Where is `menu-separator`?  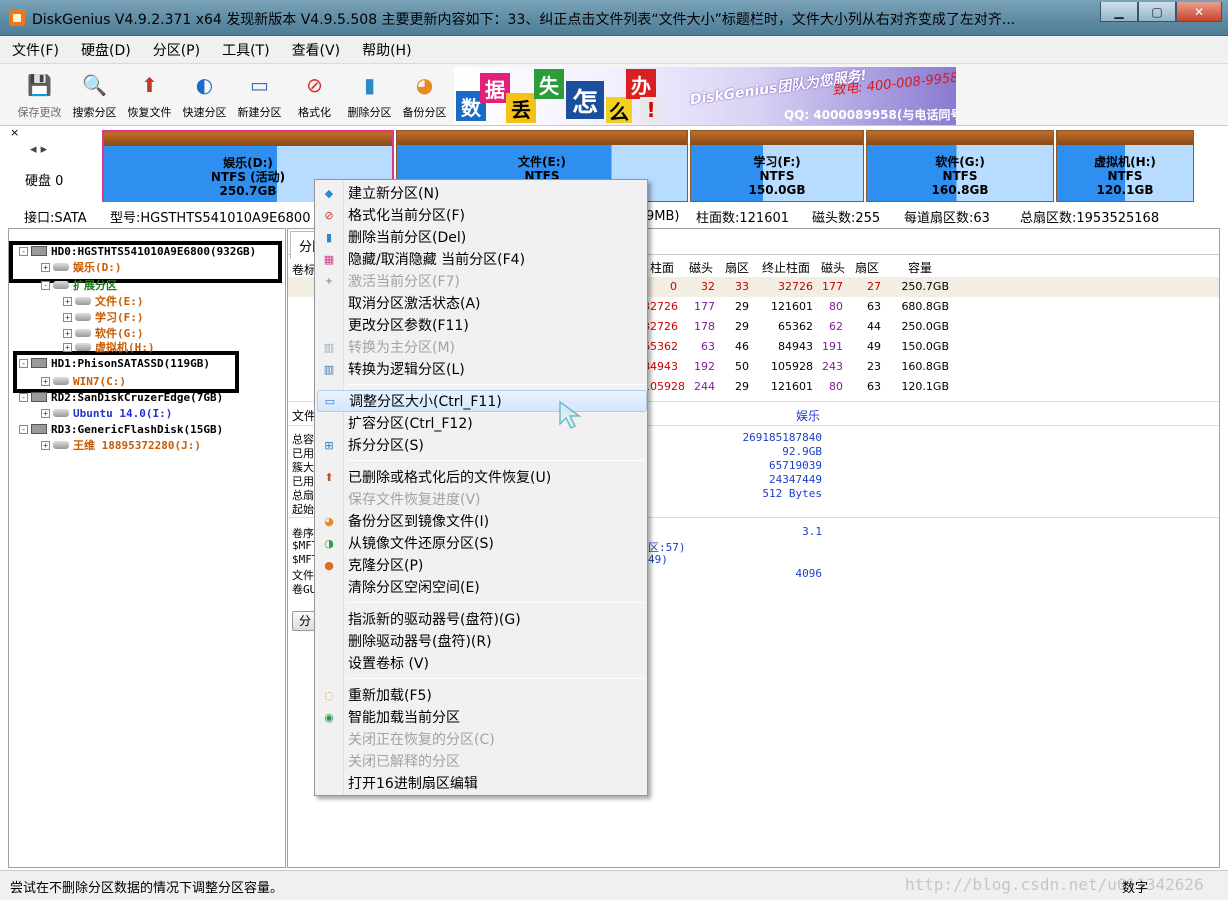
menu-separator is located at coordinates (496, 460).